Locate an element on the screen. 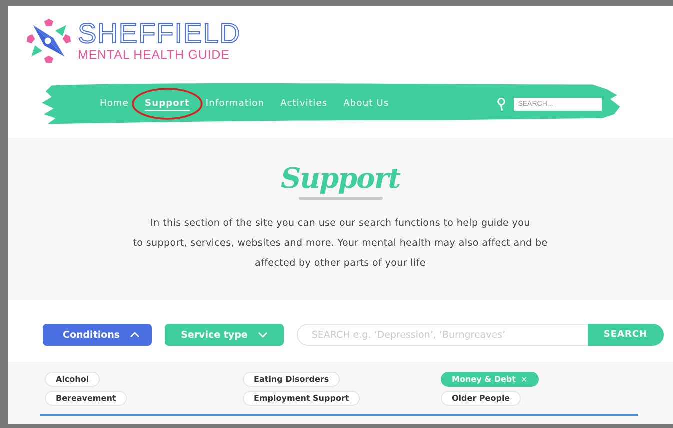 Image resolution: width=673 pixels, height=428 pixels. intro-text: In this section of the site you can use our search functions to help guide you is located at coordinates (340, 223).